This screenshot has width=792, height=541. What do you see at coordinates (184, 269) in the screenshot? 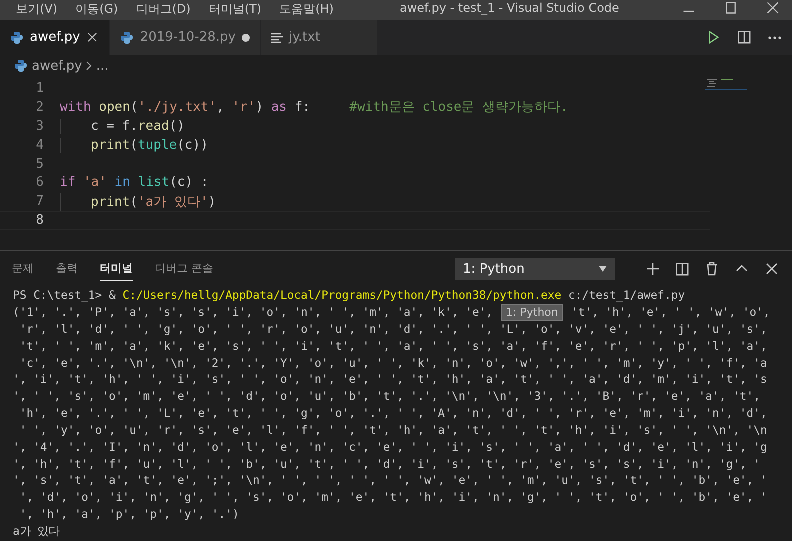
I see `panel-tab: 디버그 콘솔` at bounding box center [184, 269].